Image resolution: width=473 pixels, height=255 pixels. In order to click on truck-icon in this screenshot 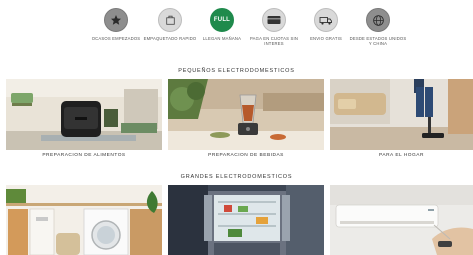, I will do `click(326, 20)`.